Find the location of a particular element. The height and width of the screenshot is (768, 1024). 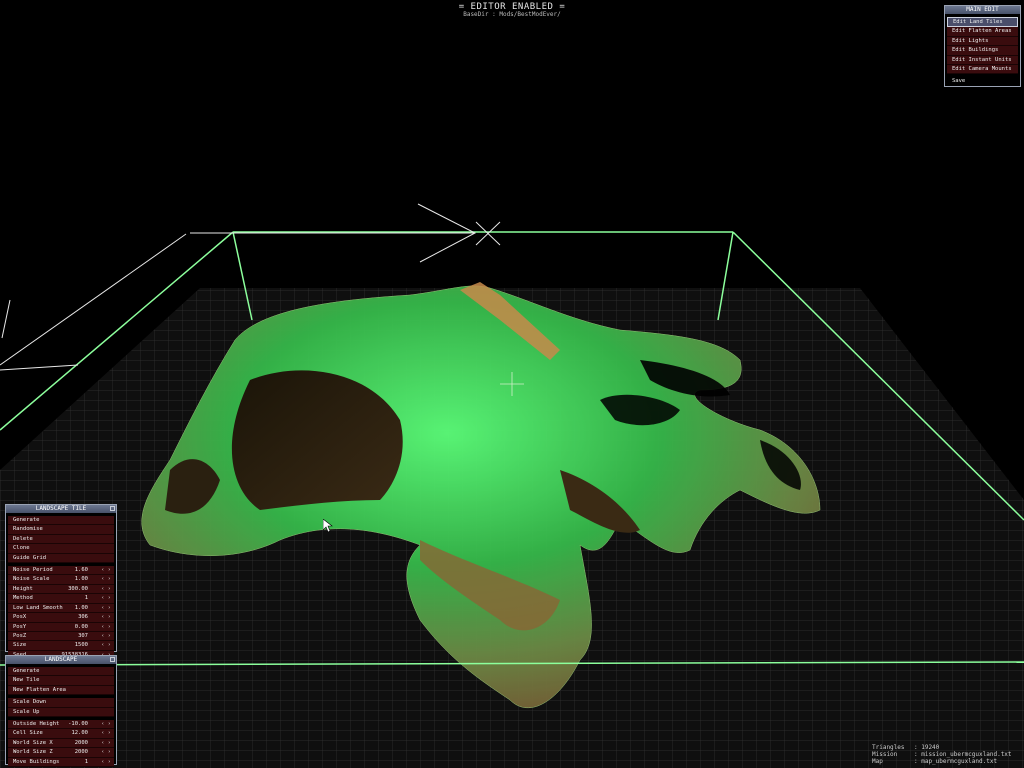

outside-height-row: Outside Height -10.00 ‹ › is located at coordinates (61, 724).